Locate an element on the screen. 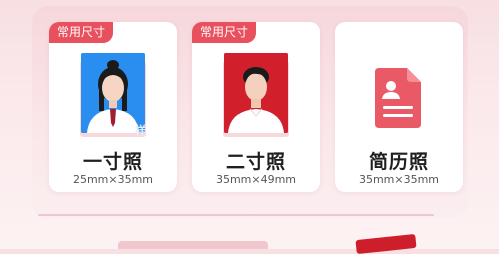  card-title: 简历照 is located at coordinates (398, 162).